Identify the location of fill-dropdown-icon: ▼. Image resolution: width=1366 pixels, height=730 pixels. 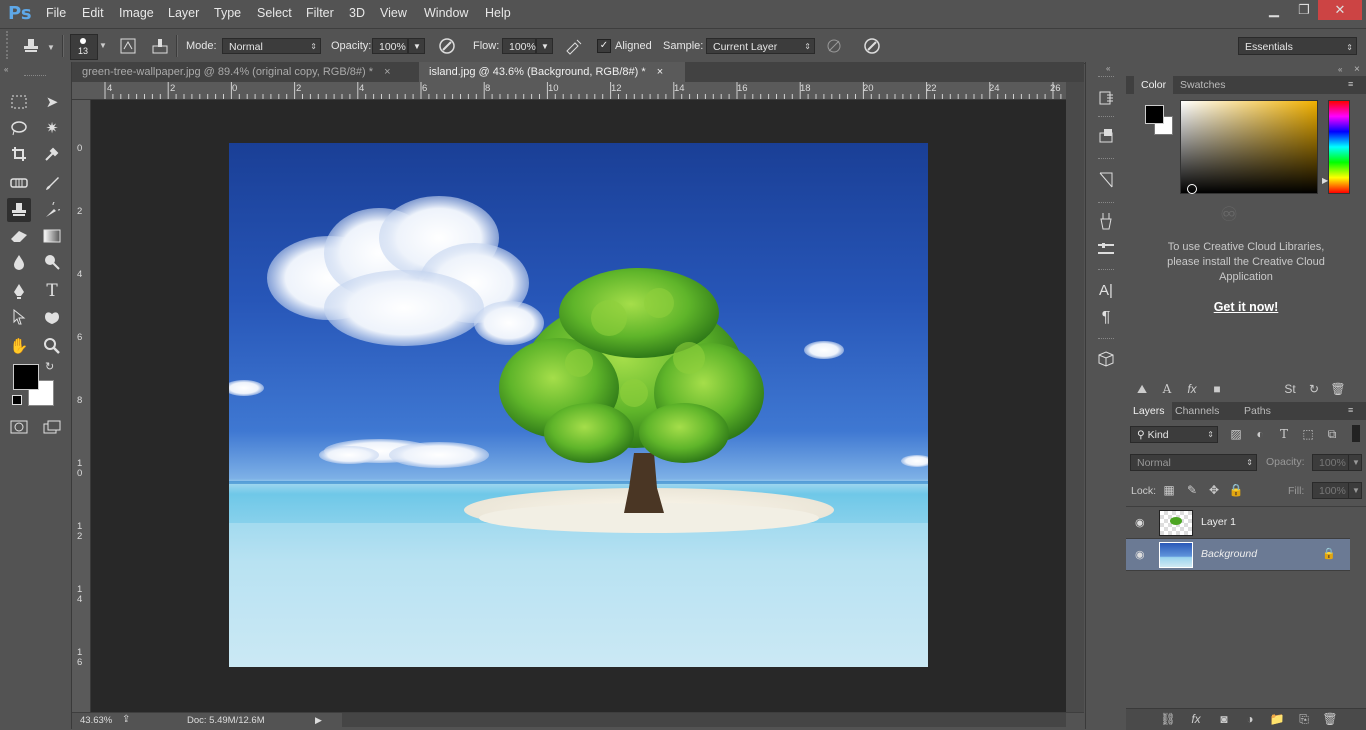
(1355, 490).